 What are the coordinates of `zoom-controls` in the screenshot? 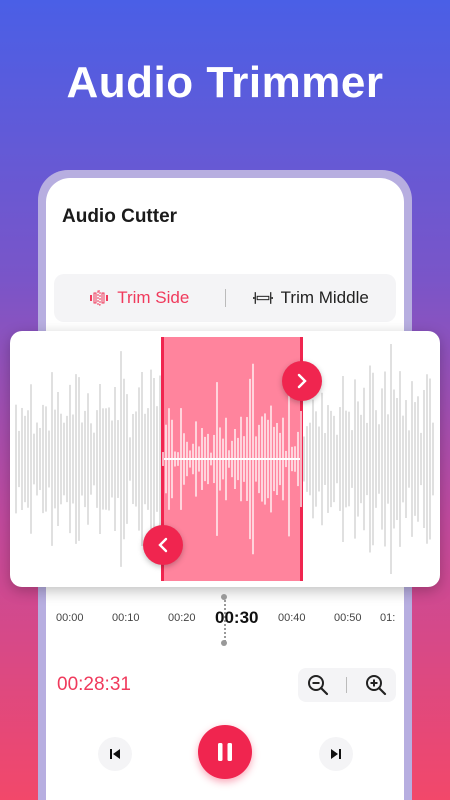 It's located at (347, 685).